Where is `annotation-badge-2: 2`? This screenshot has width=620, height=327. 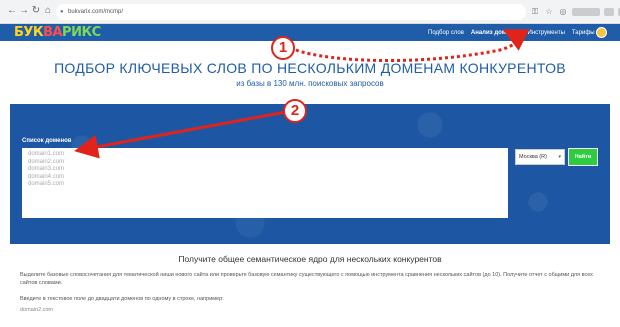 annotation-badge-2: 2 is located at coordinates (295, 111).